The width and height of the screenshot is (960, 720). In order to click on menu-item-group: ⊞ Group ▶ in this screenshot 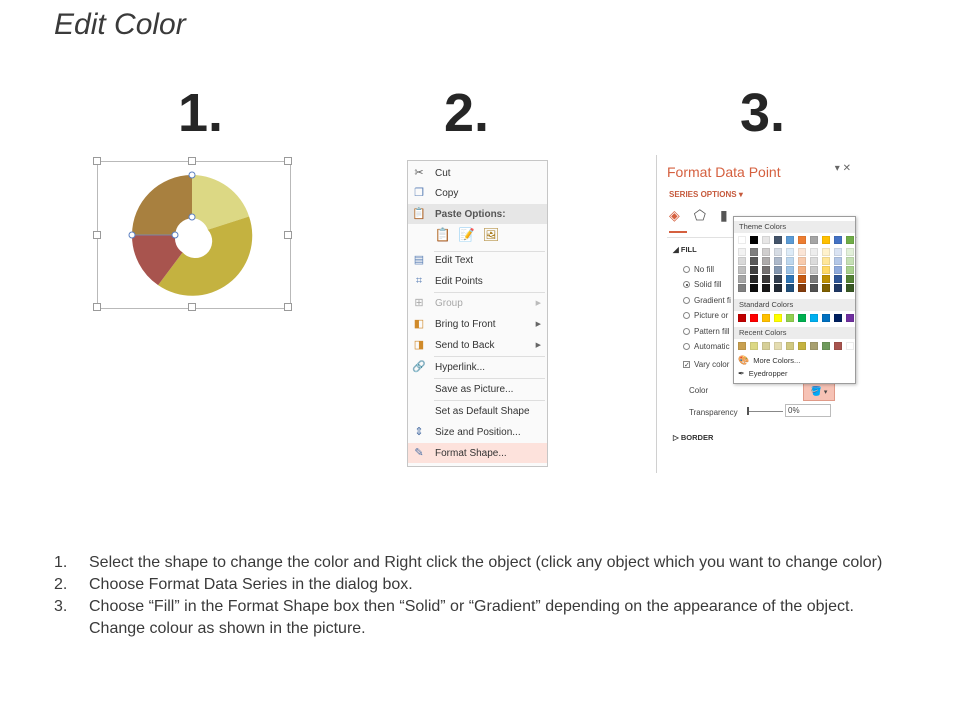, I will do `click(477, 303)`.